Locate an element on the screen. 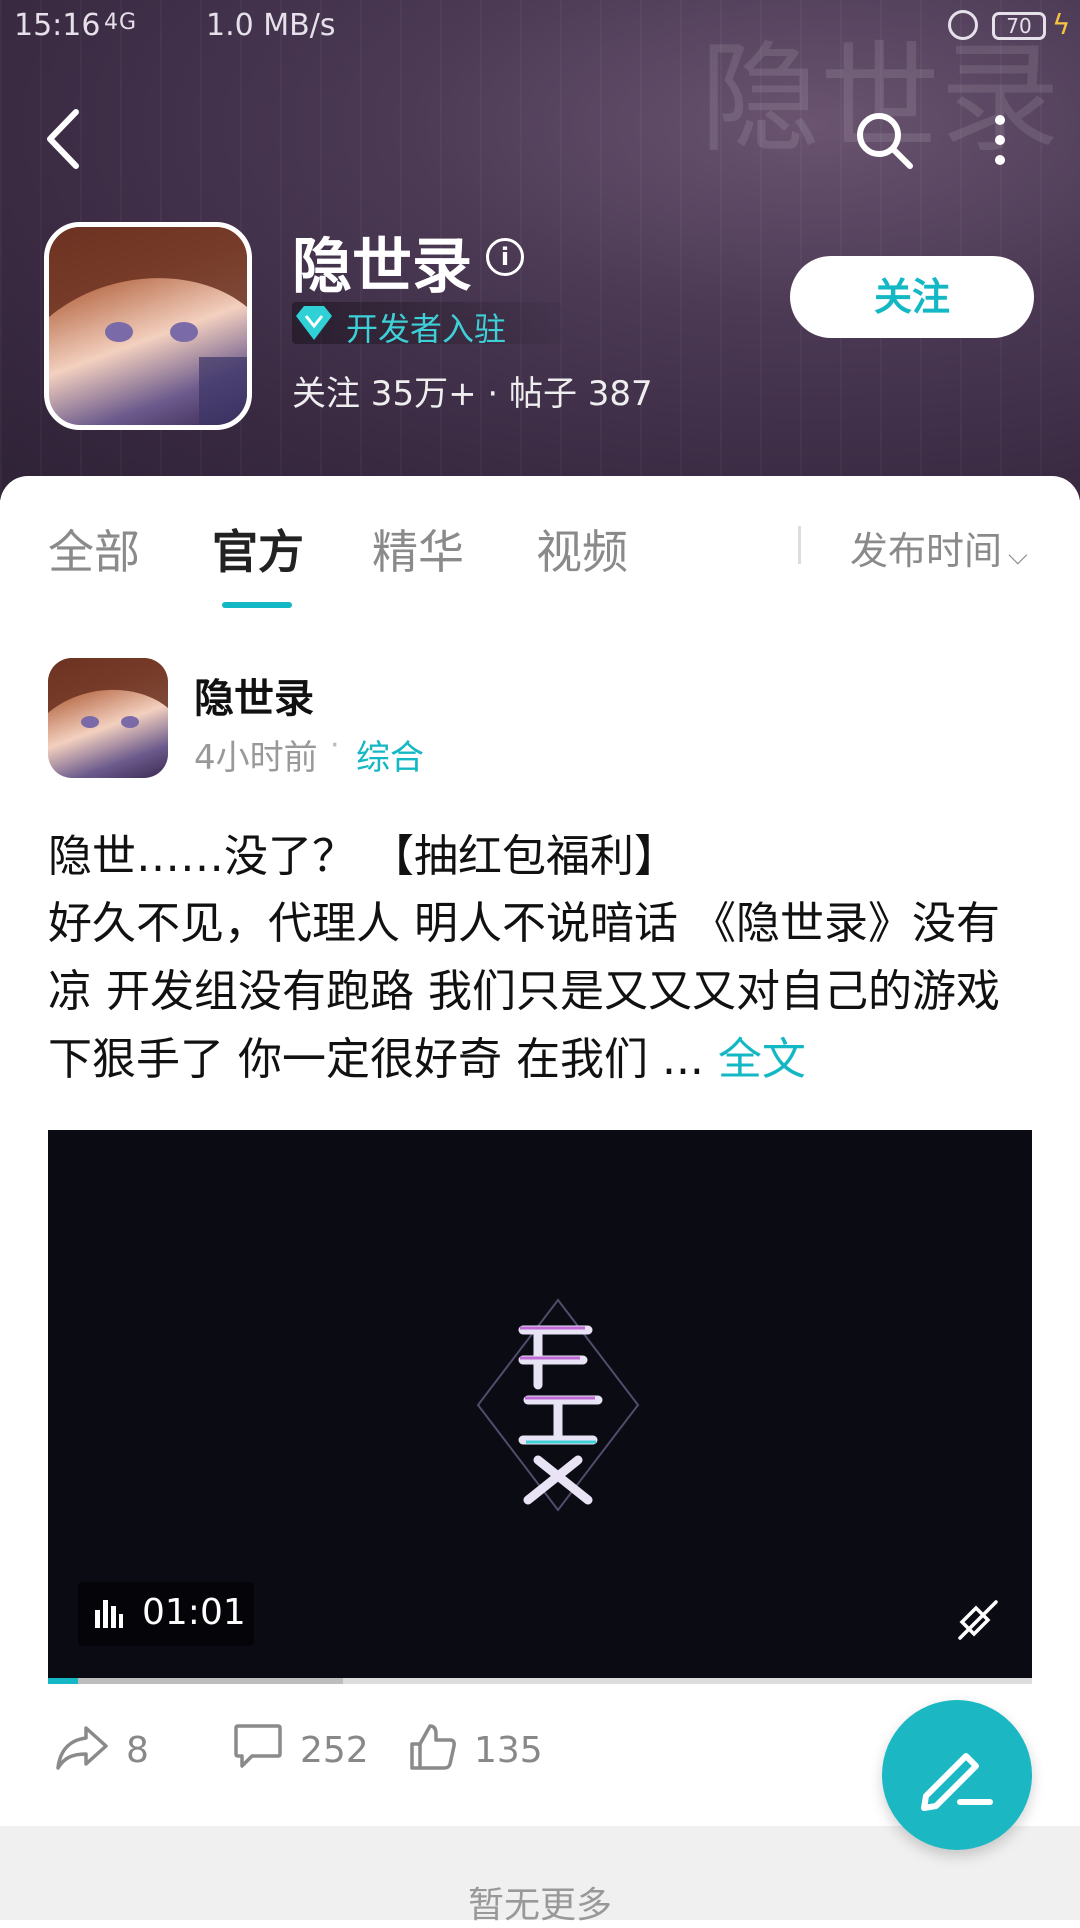  post-author-avatar is located at coordinates (108, 718).